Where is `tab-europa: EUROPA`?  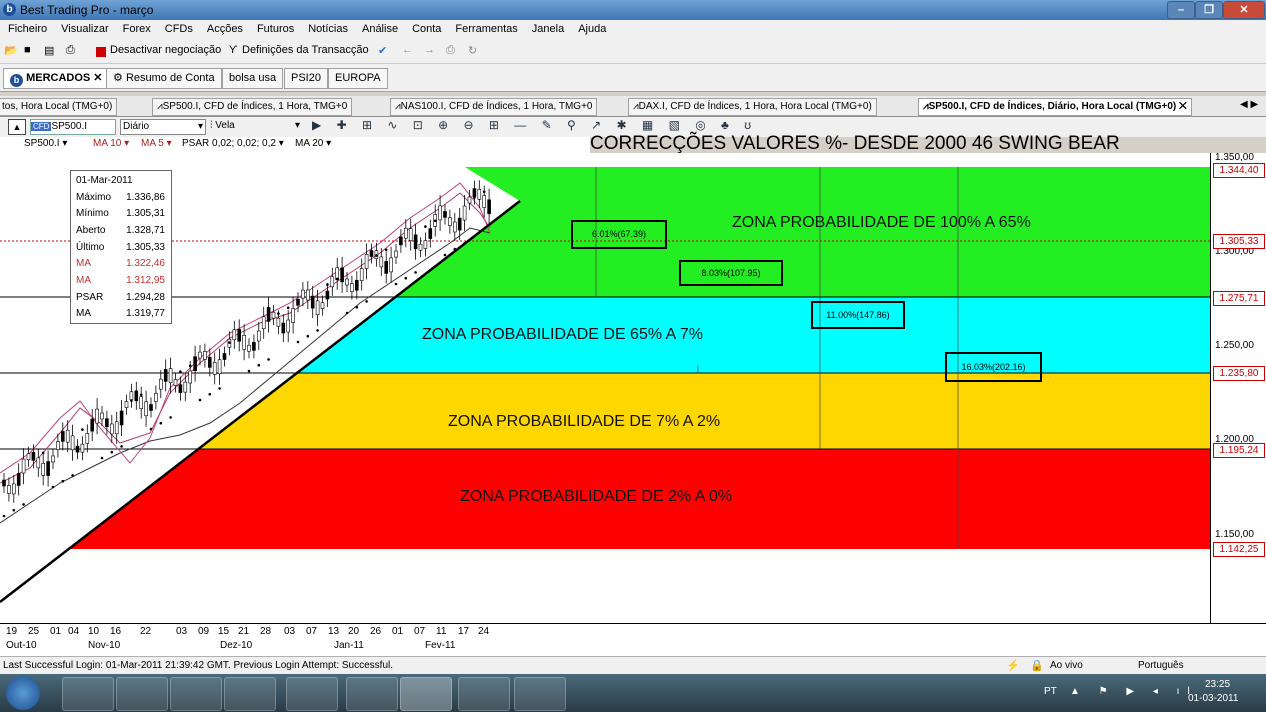
tab-europa: EUROPA is located at coordinates (358, 78).